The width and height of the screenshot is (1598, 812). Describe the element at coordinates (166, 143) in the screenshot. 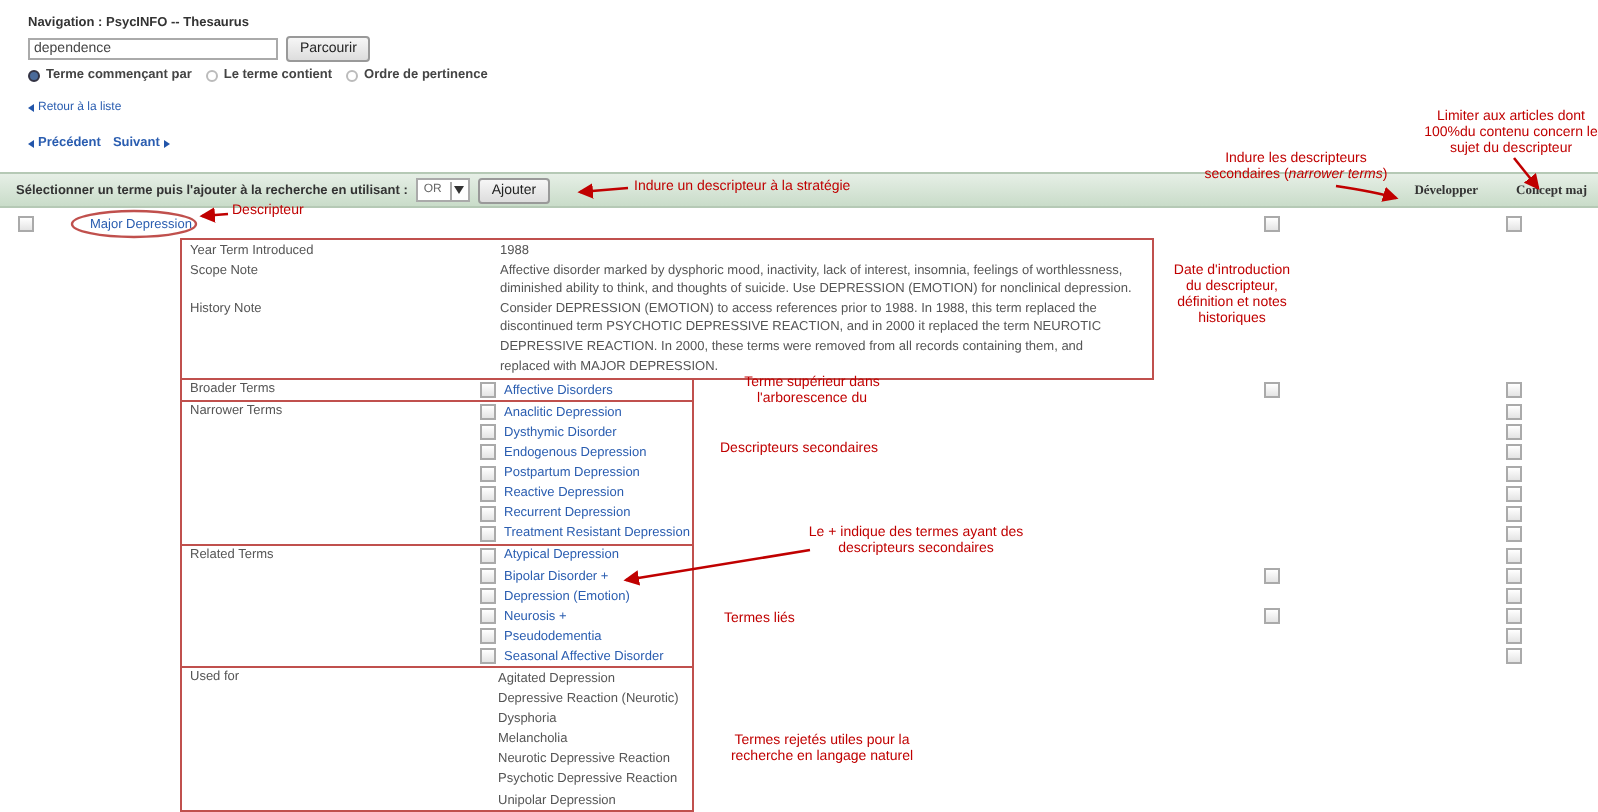

I see `next-arrow-icon` at that location.